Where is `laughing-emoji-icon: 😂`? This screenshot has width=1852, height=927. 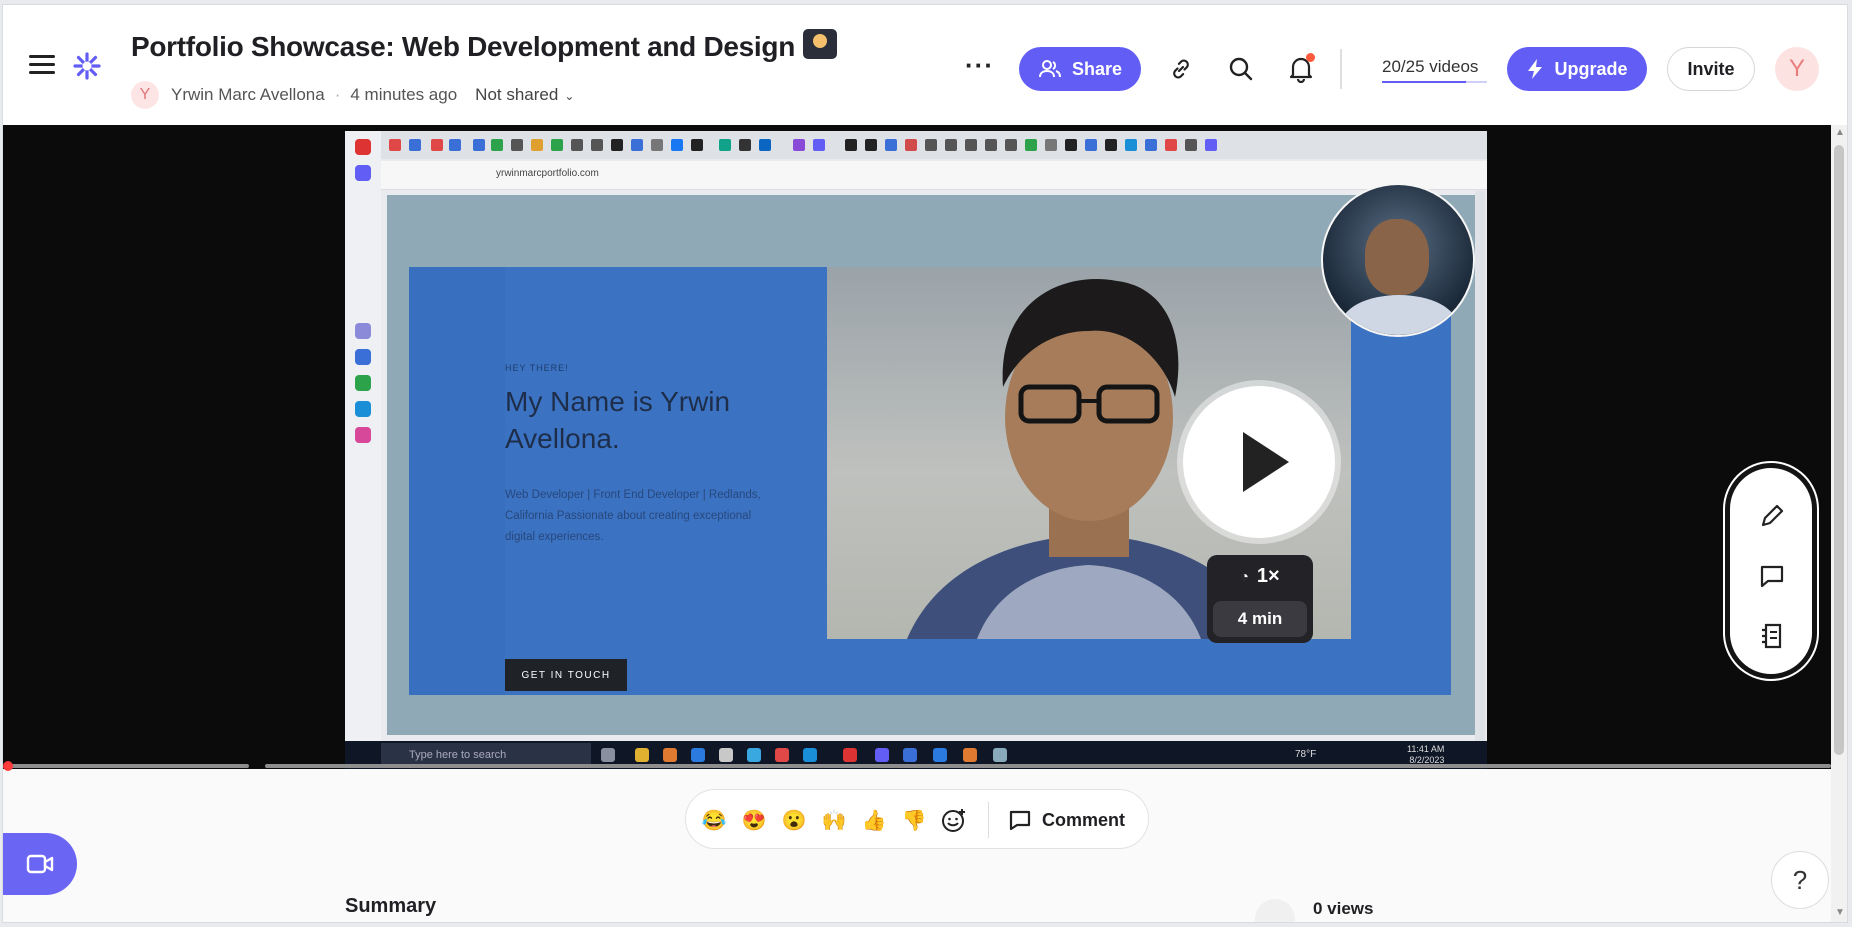 laughing-emoji-icon: 😂 is located at coordinates (714, 820).